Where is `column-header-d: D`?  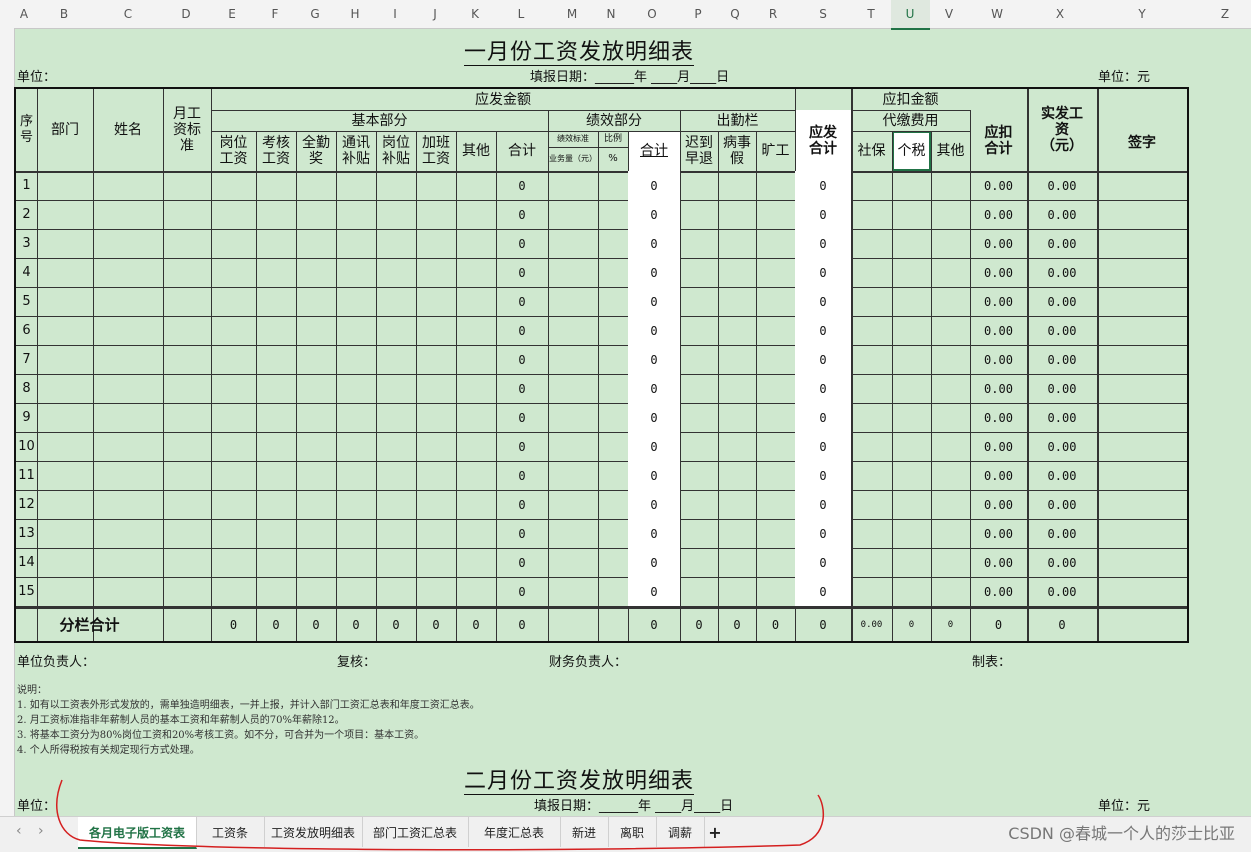 column-header-d: D is located at coordinates (186, 14).